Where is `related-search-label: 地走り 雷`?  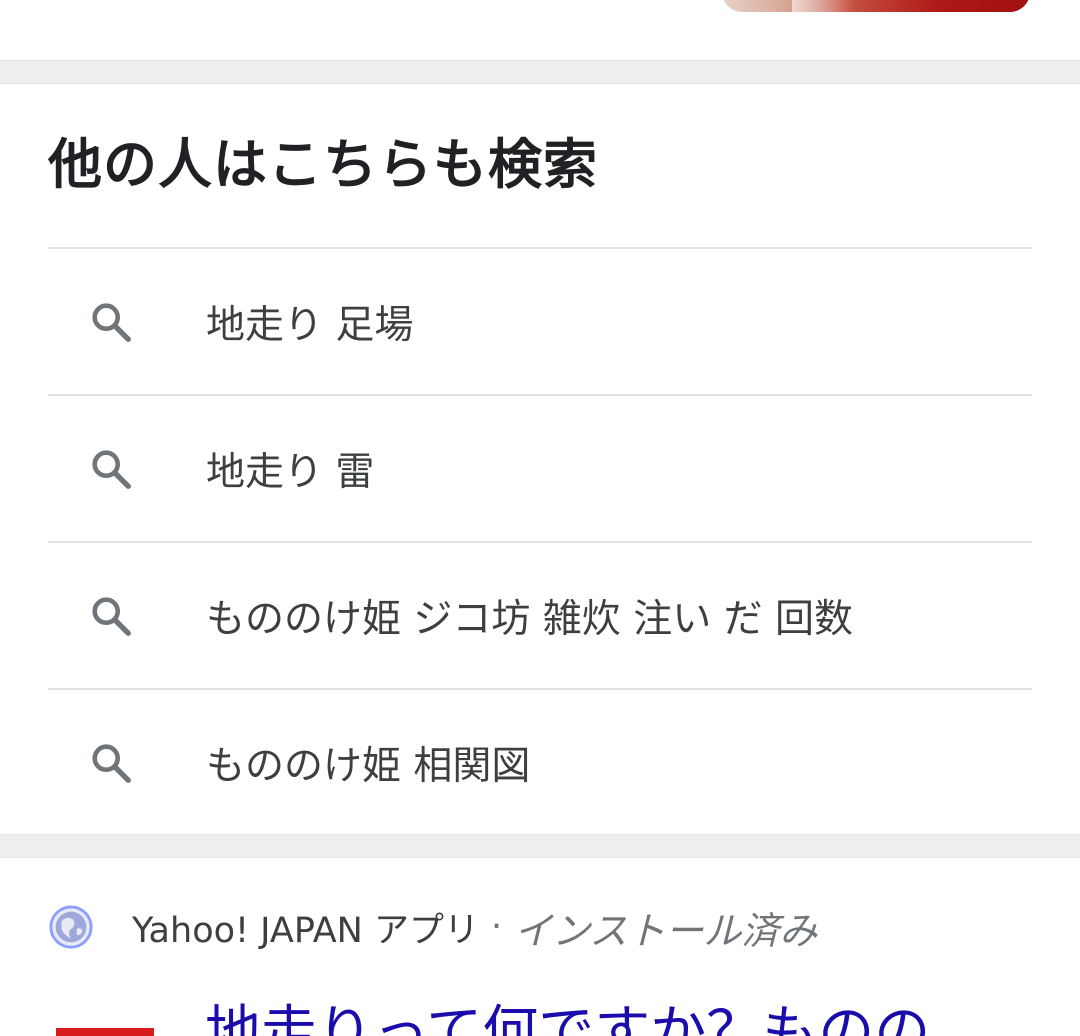 related-search-label: 地走り 雷 is located at coordinates (290, 472).